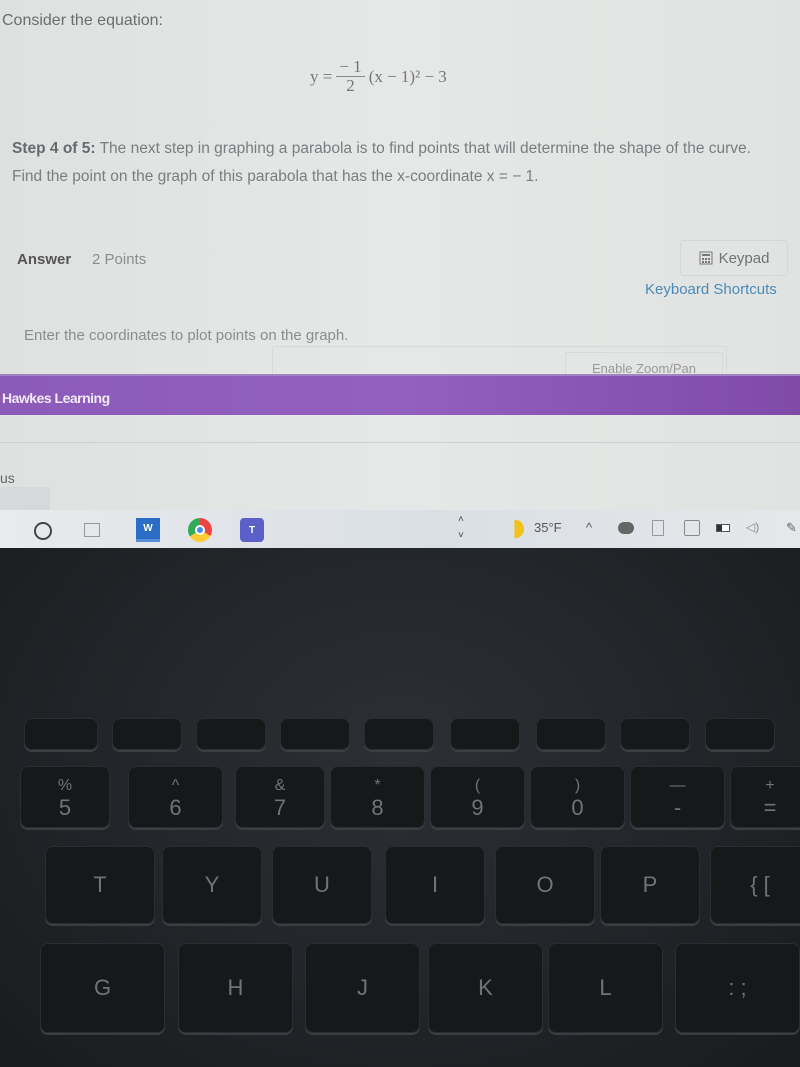 The image size is (800, 1067). What do you see at coordinates (723, 528) in the screenshot?
I see `battery-icon` at bounding box center [723, 528].